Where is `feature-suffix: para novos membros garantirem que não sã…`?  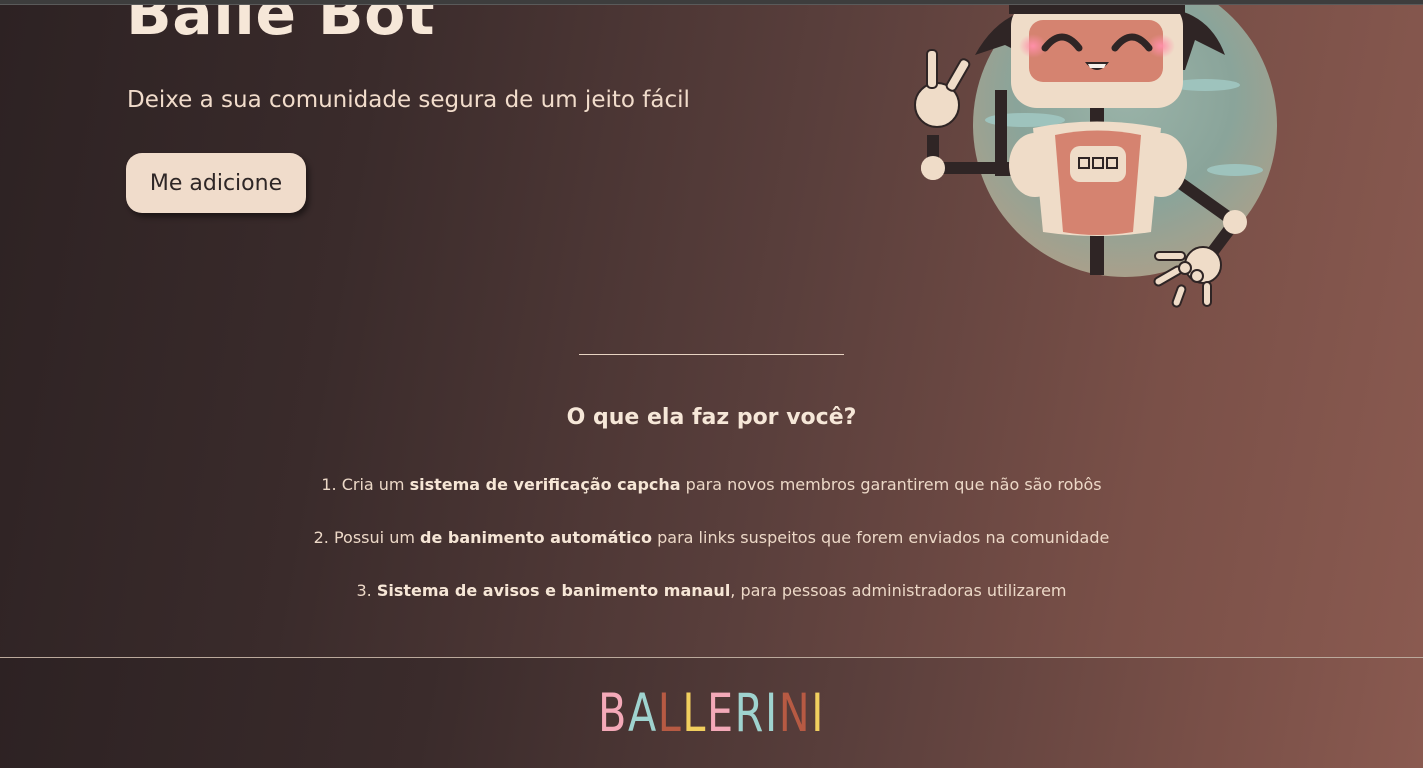 feature-suffix: para novos membros garantirem que não sã… is located at coordinates (891, 484).